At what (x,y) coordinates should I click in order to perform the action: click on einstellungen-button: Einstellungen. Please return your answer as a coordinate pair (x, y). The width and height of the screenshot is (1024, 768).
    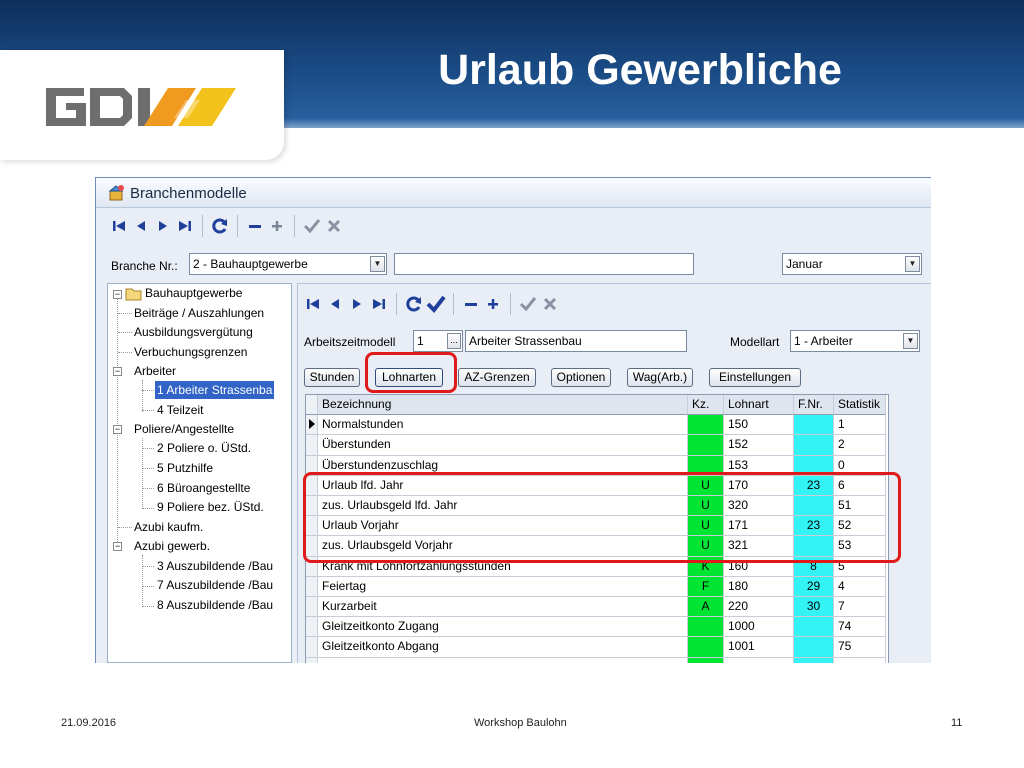
    Looking at the image, I should click on (755, 377).